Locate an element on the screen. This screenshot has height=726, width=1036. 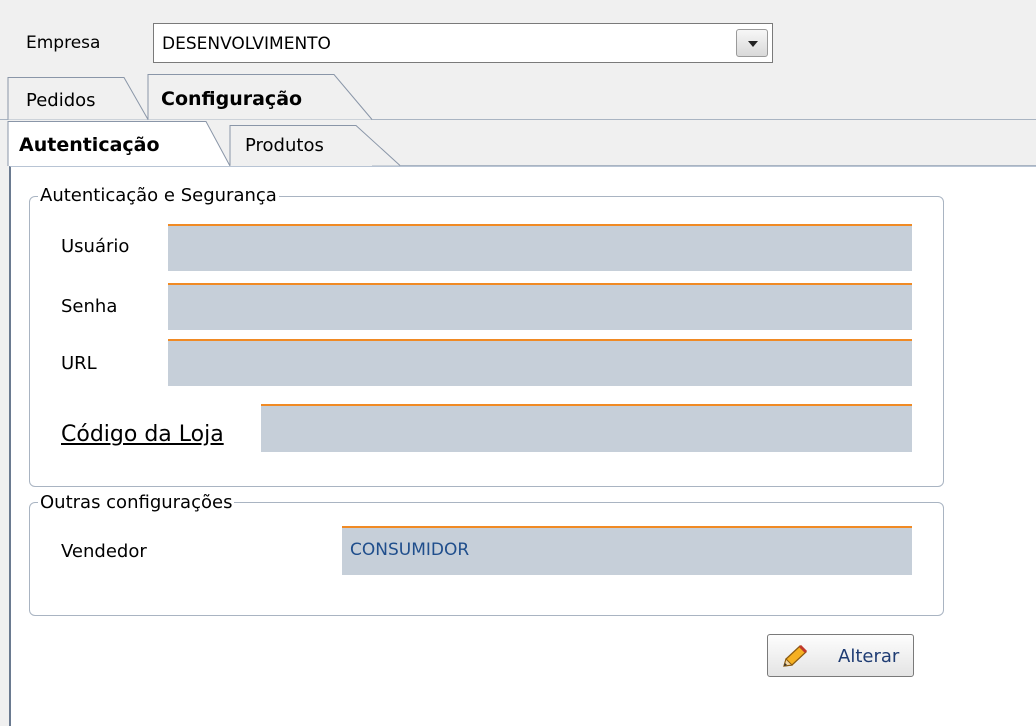
empresa-label: Empresa is located at coordinates (63, 43).